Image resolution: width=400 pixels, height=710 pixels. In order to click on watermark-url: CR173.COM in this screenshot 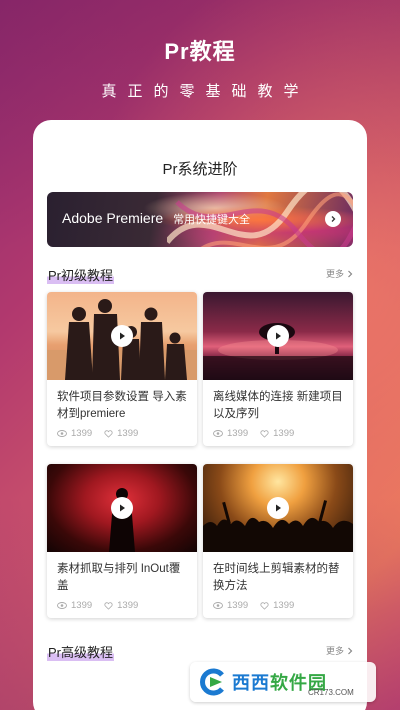, I will do `click(331, 692)`.